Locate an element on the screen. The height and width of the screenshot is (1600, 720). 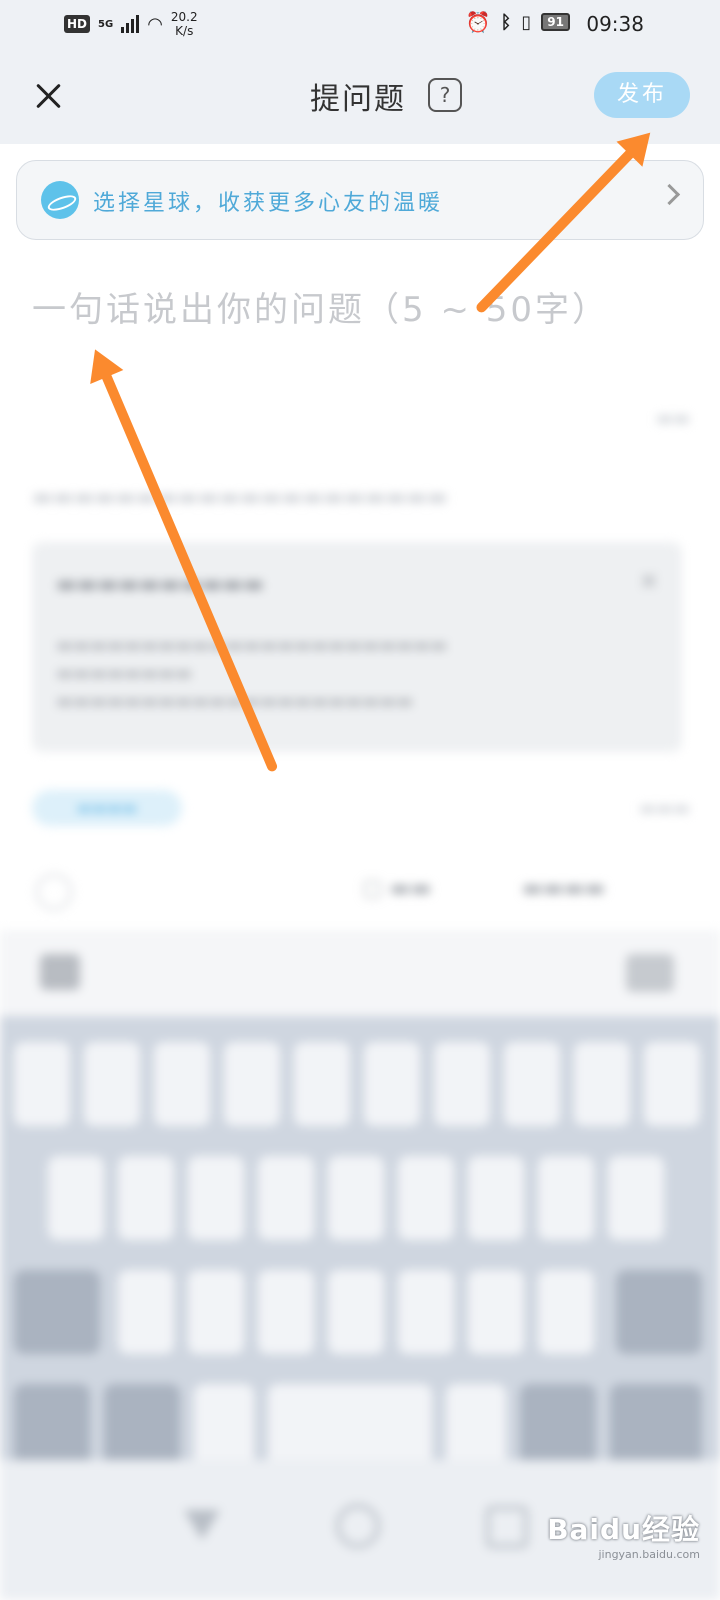
chevron-right-icon is located at coordinates (669, 194).